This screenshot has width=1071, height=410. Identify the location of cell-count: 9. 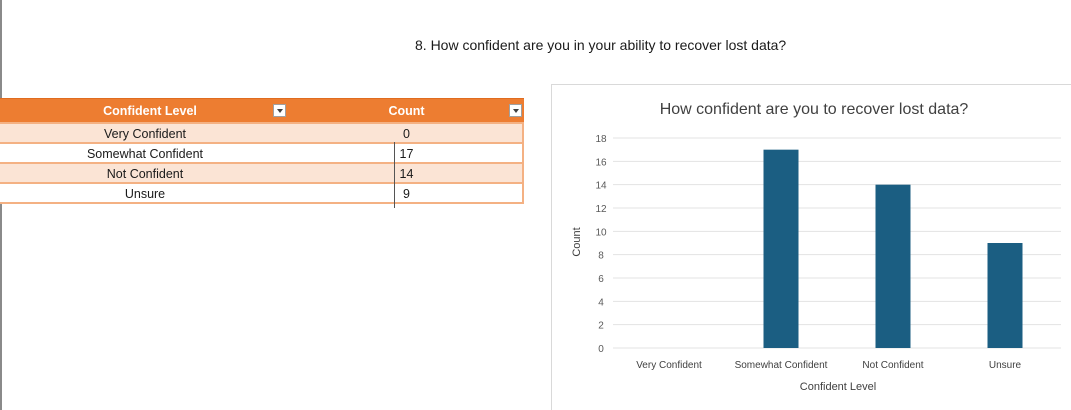
(406, 194).